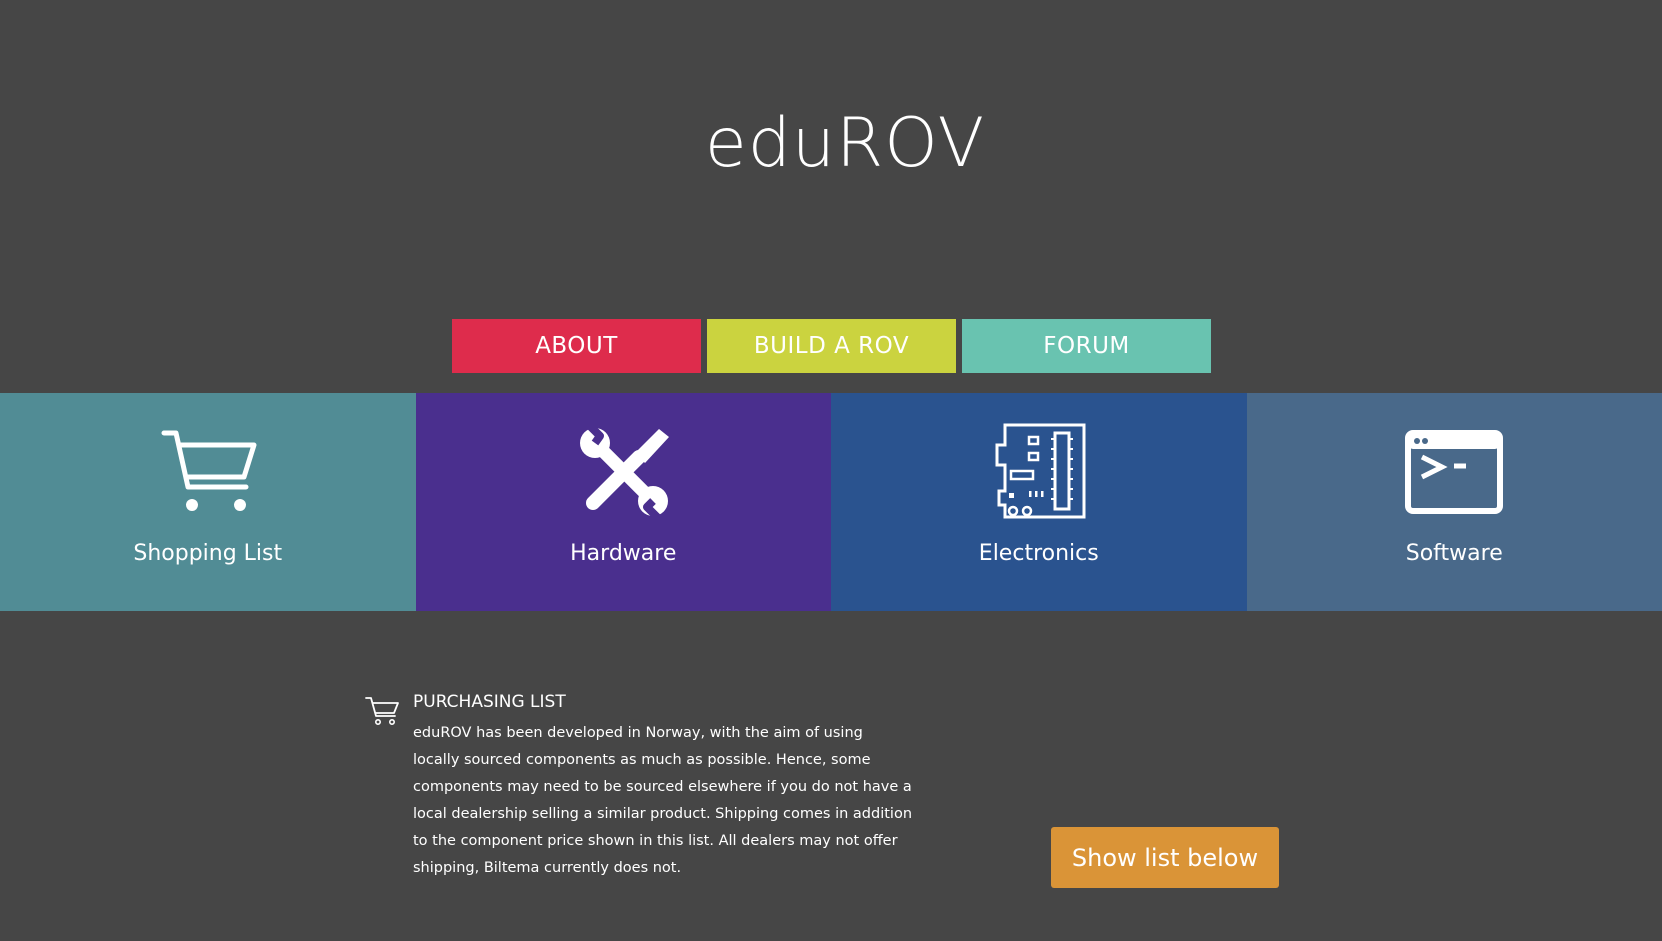  I want to click on site-title: eduROV, so click(845, 143).